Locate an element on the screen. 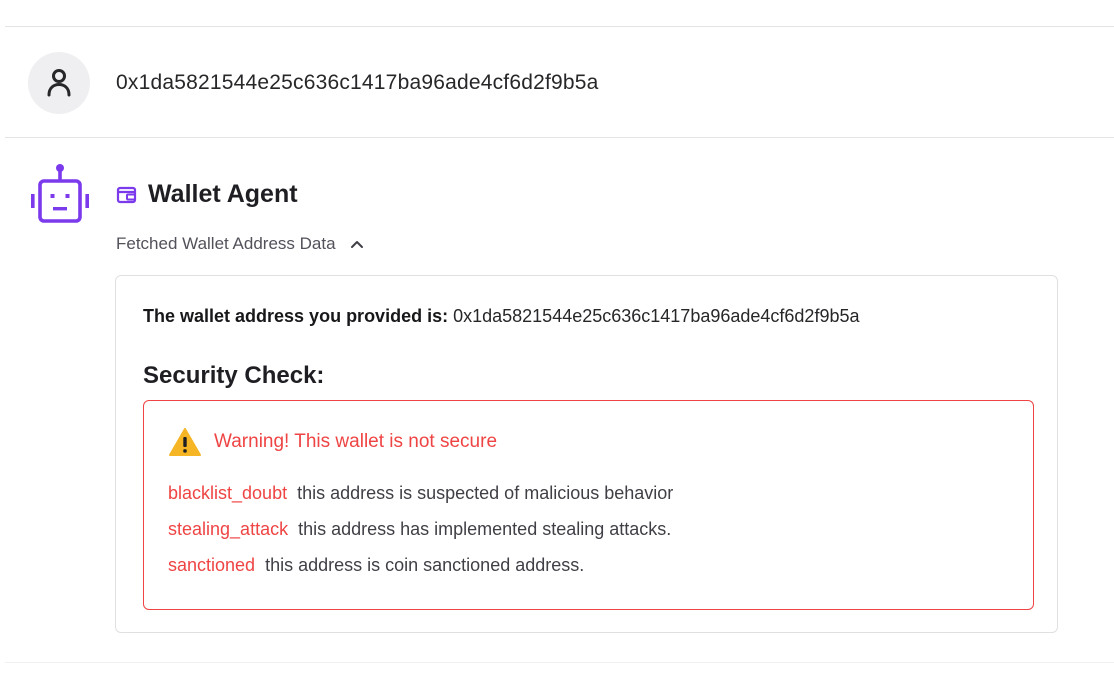 Image resolution: width=1114 pixels, height=676 pixels. fetched-data-toggle: Fetched Wallet Address Data is located at coordinates (240, 244).